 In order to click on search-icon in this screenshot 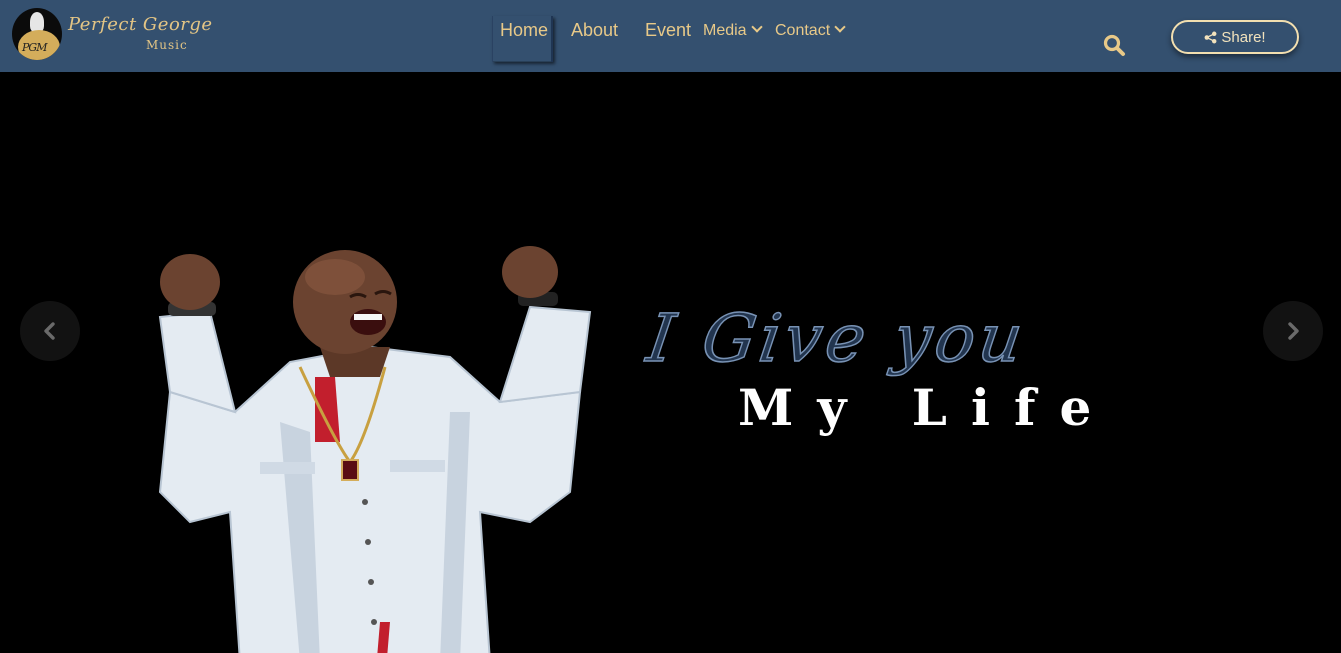, I will do `click(1114, 45)`.